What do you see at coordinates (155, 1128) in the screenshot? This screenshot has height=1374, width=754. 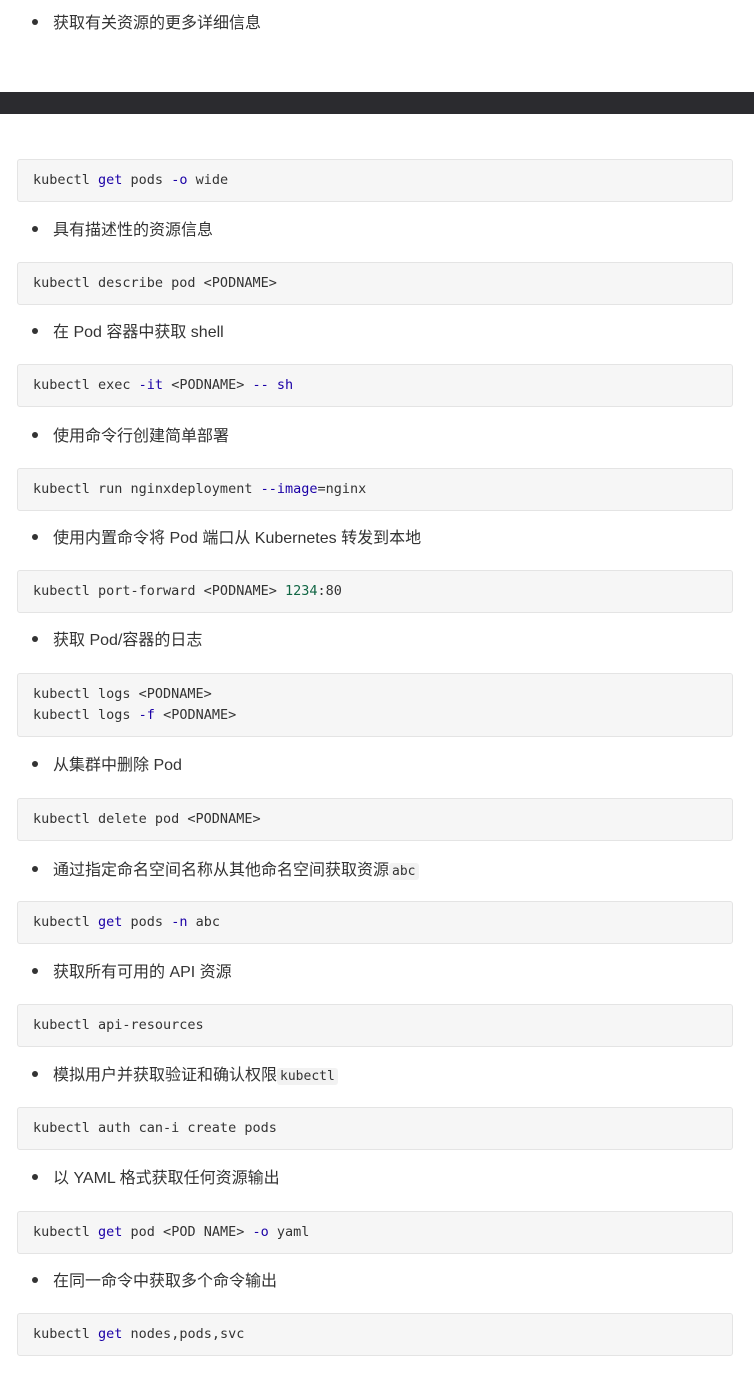 I see `code-token: kubectl auth can-i create pods` at bounding box center [155, 1128].